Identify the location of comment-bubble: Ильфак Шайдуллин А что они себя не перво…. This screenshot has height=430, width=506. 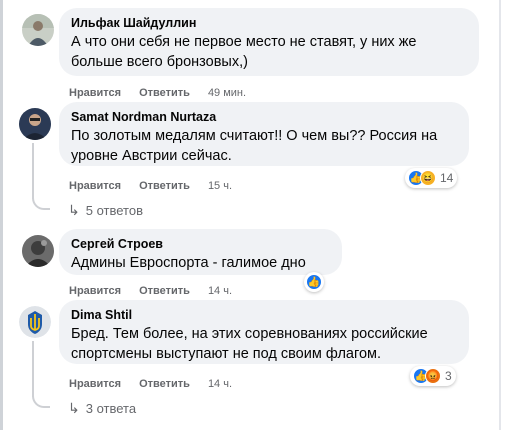
(269, 42).